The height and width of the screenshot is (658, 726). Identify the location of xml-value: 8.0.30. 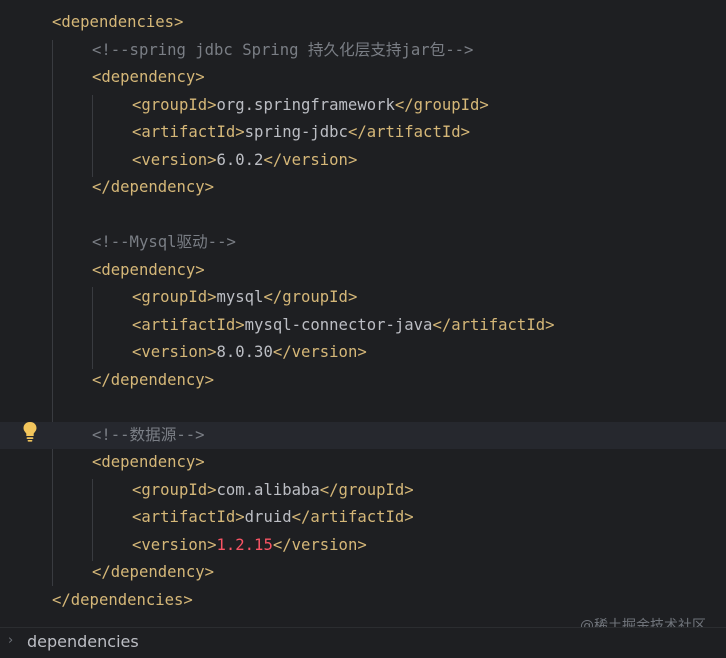
(244, 352).